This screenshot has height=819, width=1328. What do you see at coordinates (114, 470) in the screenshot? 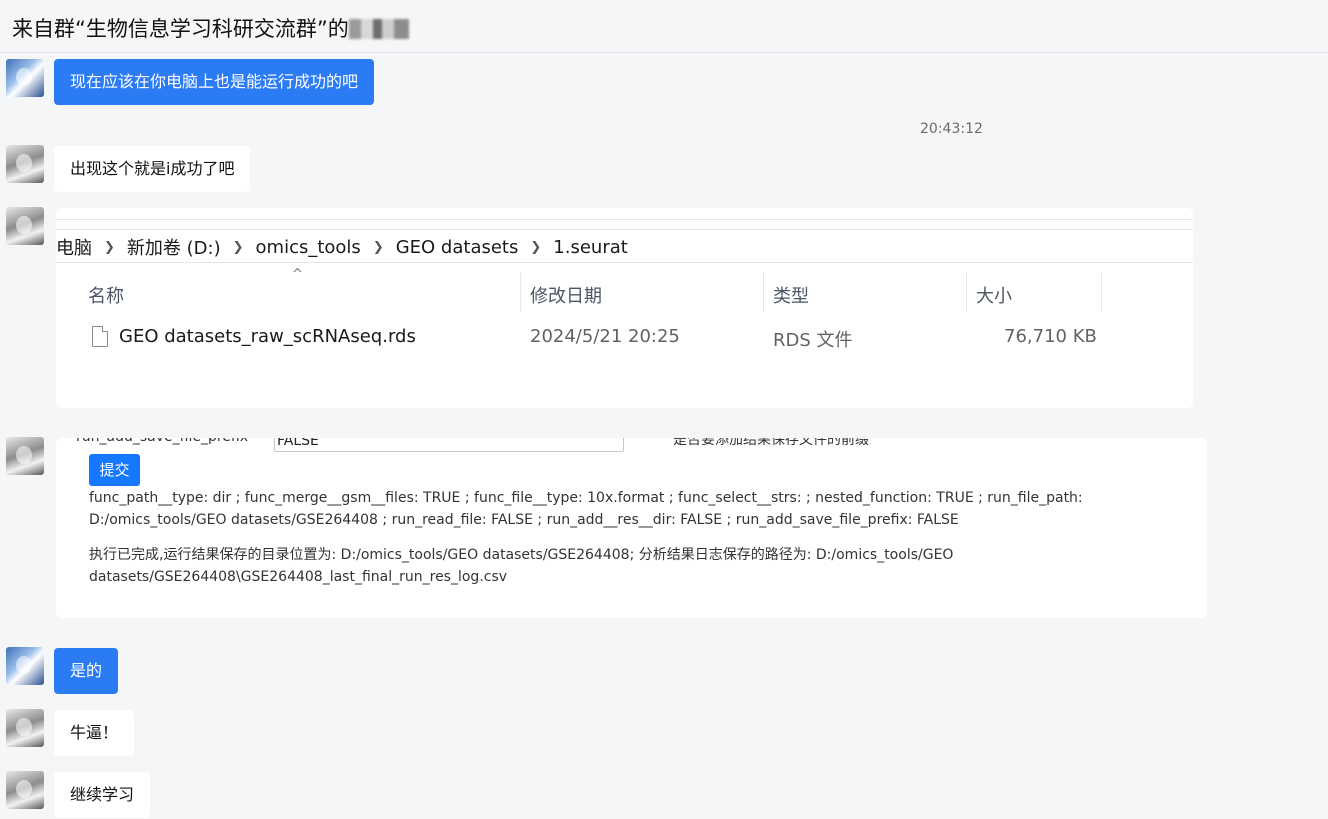
I see `submit-button: 提交` at bounding box center [114, 470].